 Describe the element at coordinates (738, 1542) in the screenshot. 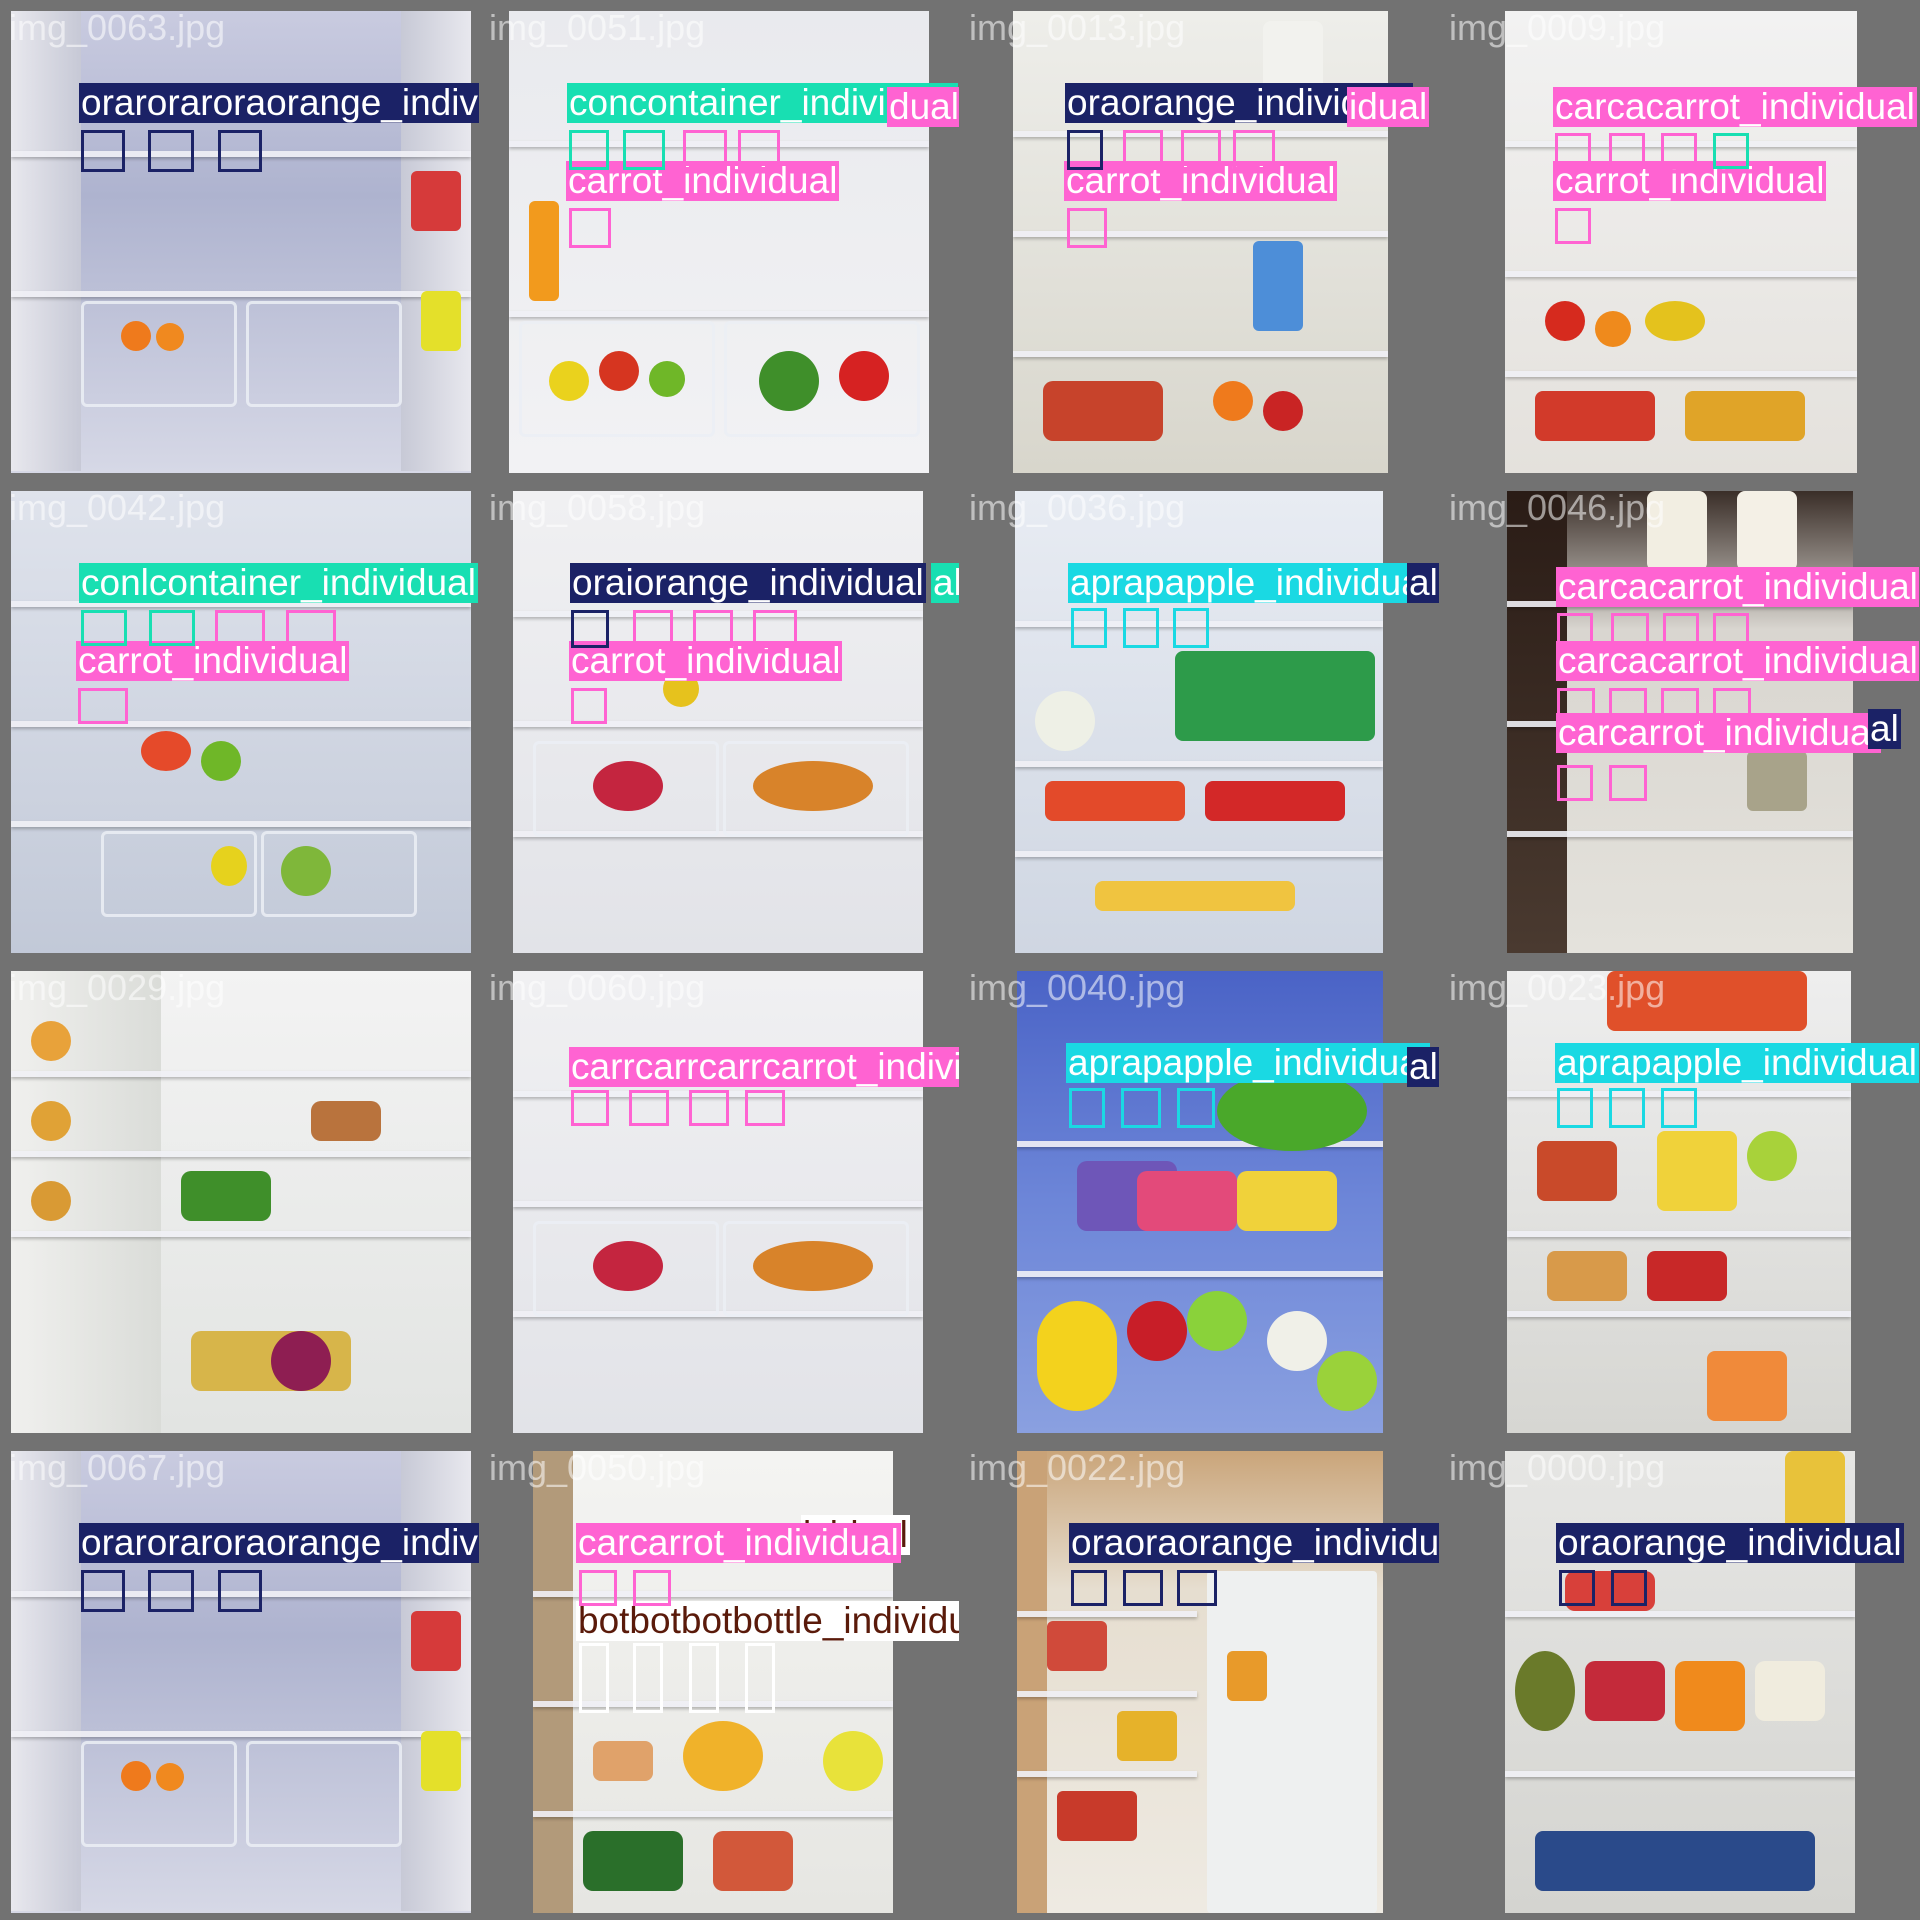

I see `detection-label: carcarrot_individual` at that location.